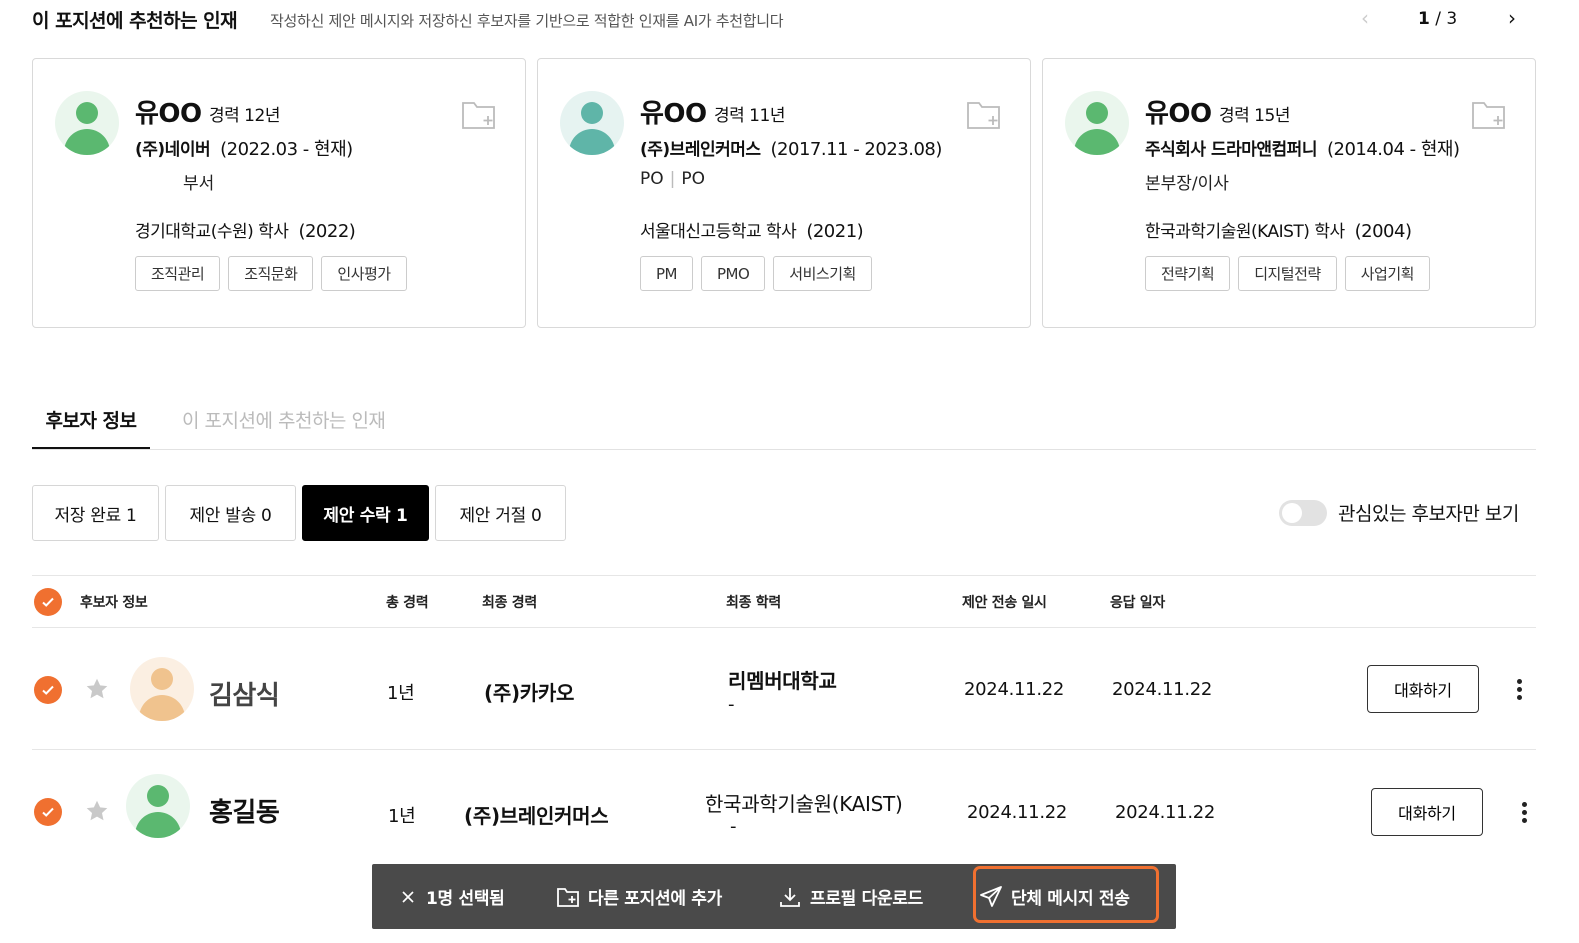 The image size is (1579, 943). What do you see at coordinates (509, 603) in the screenshot?
I see `header-last-career: 최종 경력` at bounding box center [509, 603].